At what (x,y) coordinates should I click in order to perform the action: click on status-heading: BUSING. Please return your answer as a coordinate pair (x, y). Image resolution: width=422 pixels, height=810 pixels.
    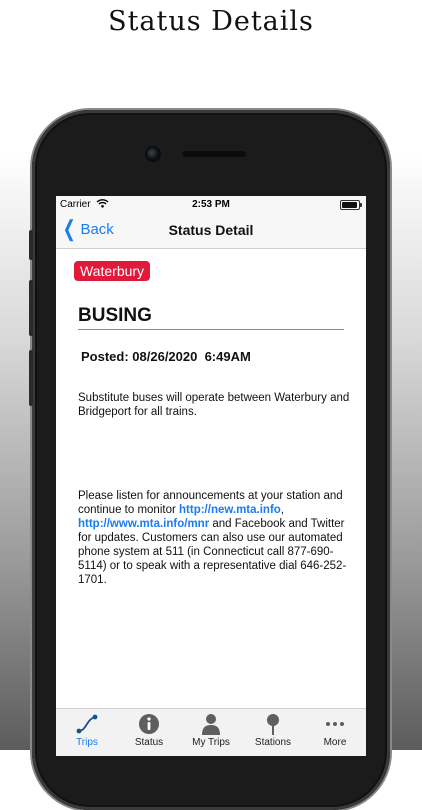
    Looking at the image, I should click on (211, 317).